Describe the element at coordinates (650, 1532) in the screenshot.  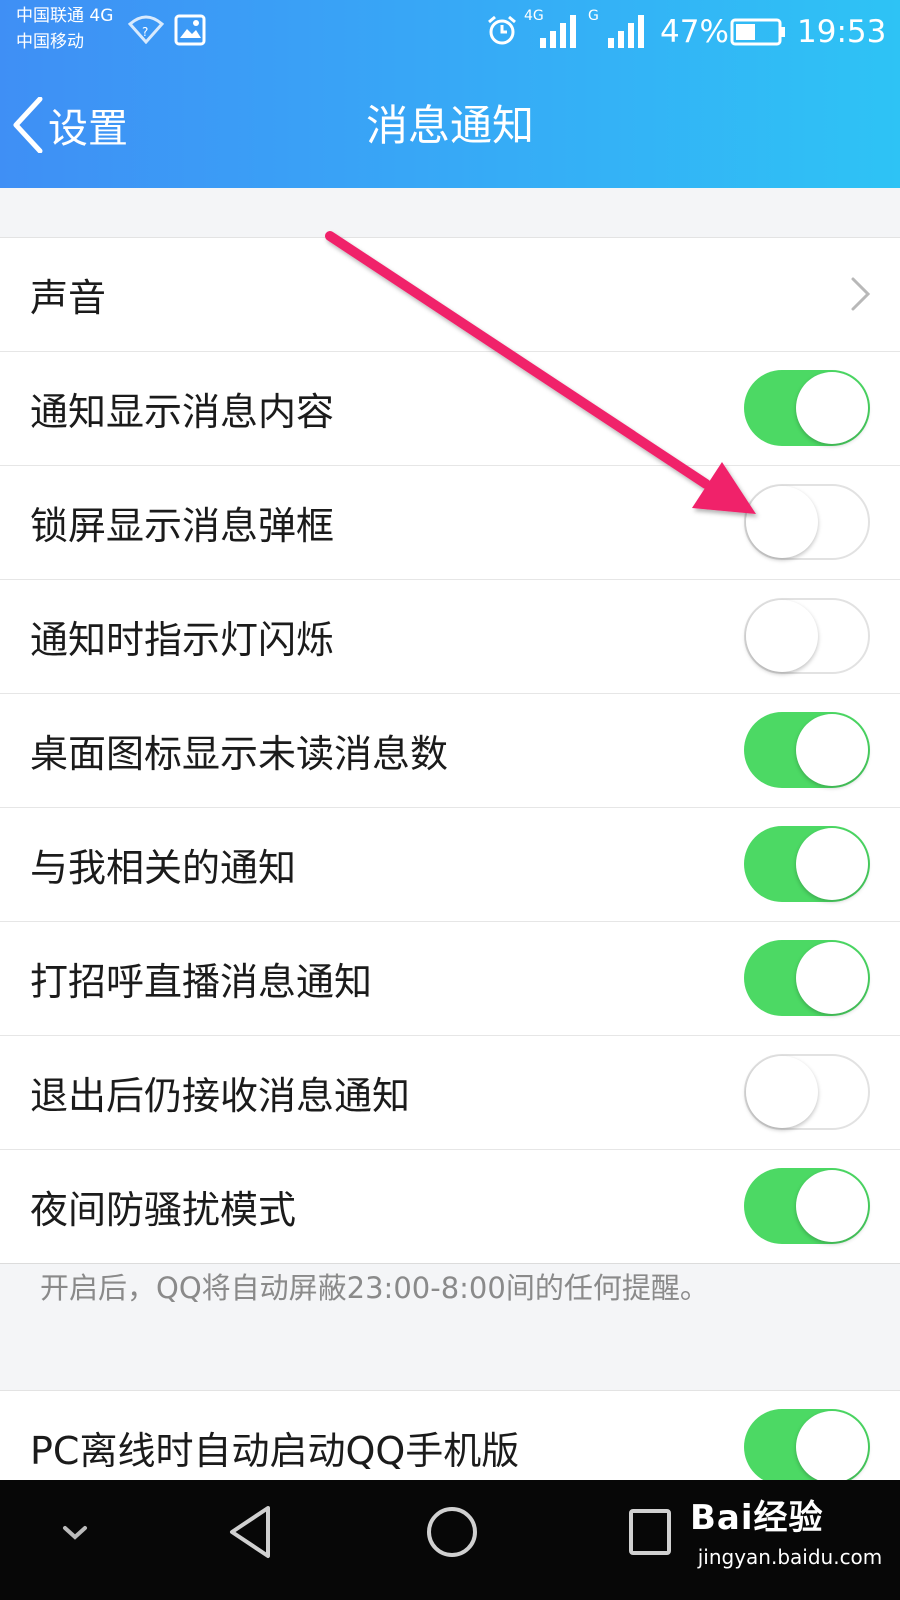
I see `recent-apps-icon` at that location.